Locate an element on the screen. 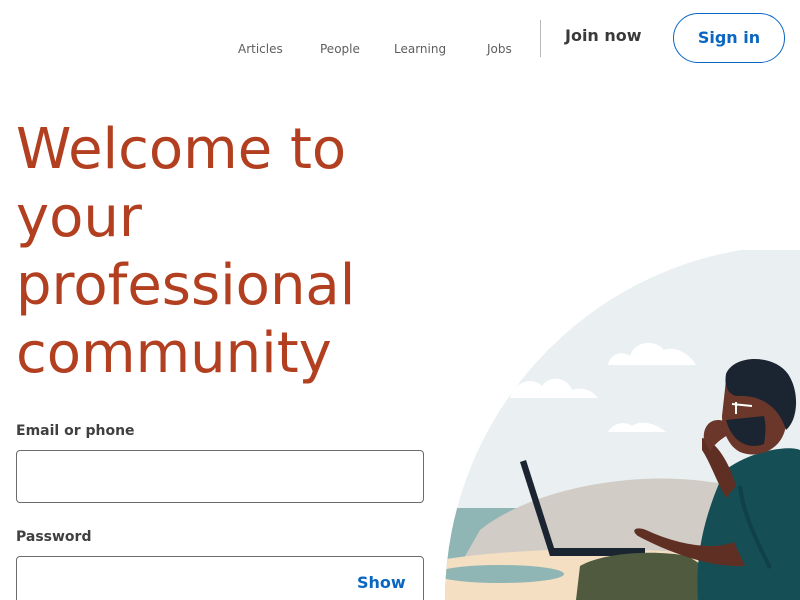 This screenshot has height=600, width=800. email-field-label: Email or phone is located at coordinates (75, 431).